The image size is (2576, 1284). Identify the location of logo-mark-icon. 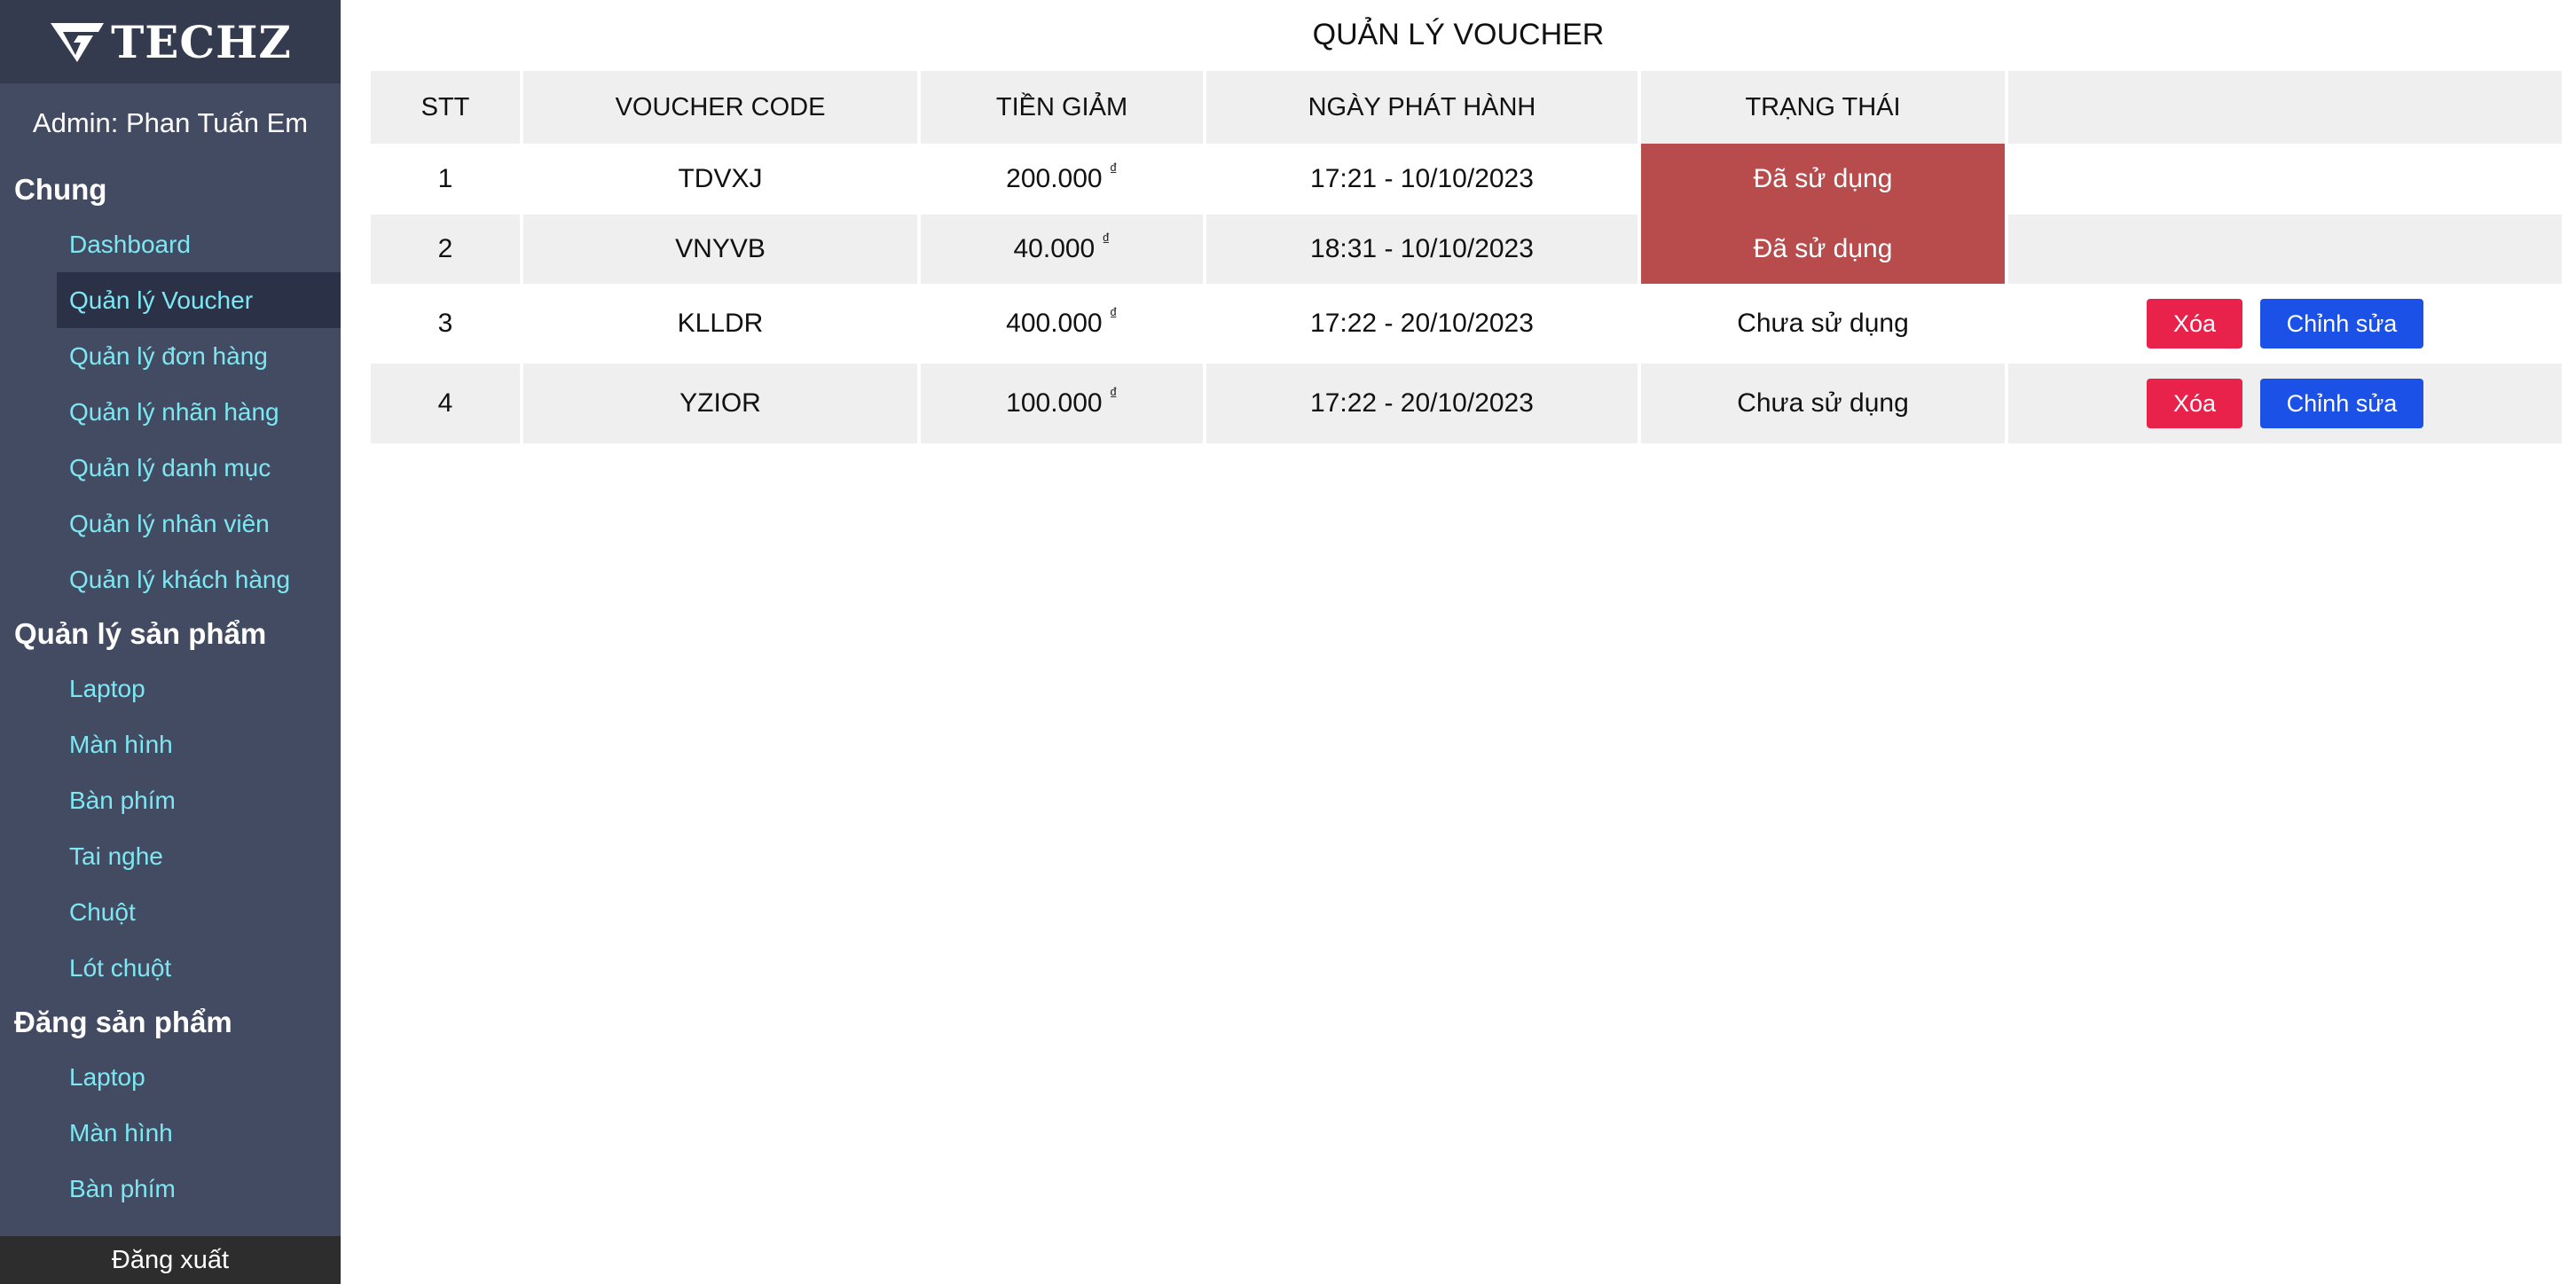
(78, 42).